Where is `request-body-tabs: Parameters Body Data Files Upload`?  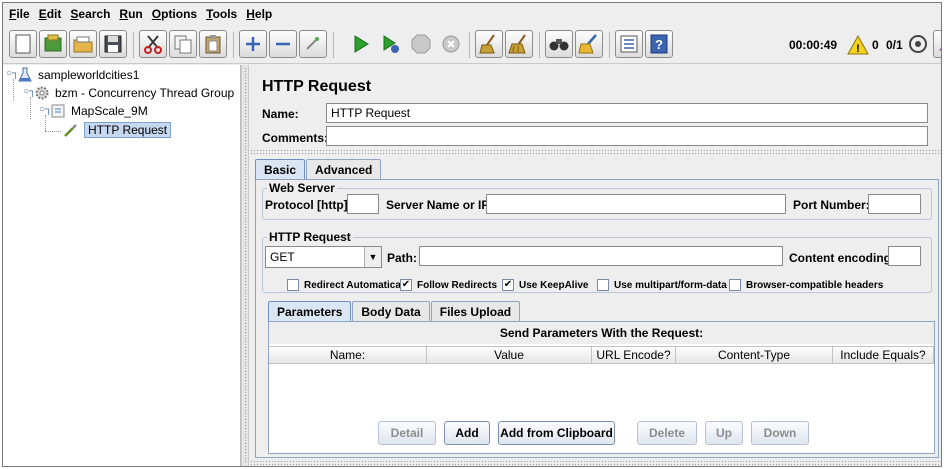 request-body-tabs: Parameters Body Data Files Upload is located at coordinates (394, 311).